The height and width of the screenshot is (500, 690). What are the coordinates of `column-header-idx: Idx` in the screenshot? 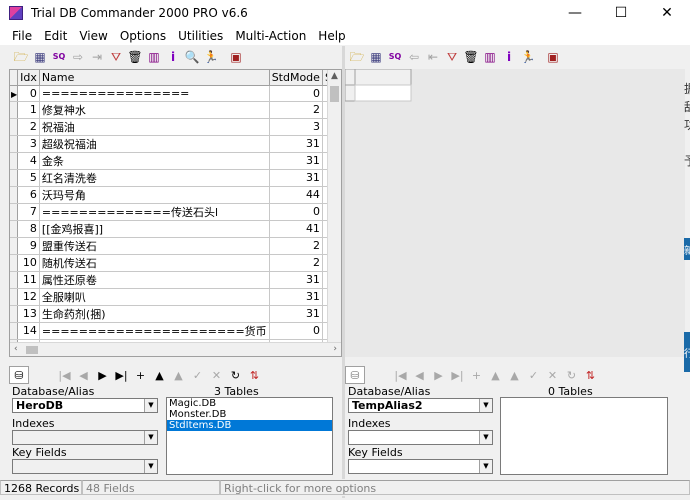 It's located at (28, 78).